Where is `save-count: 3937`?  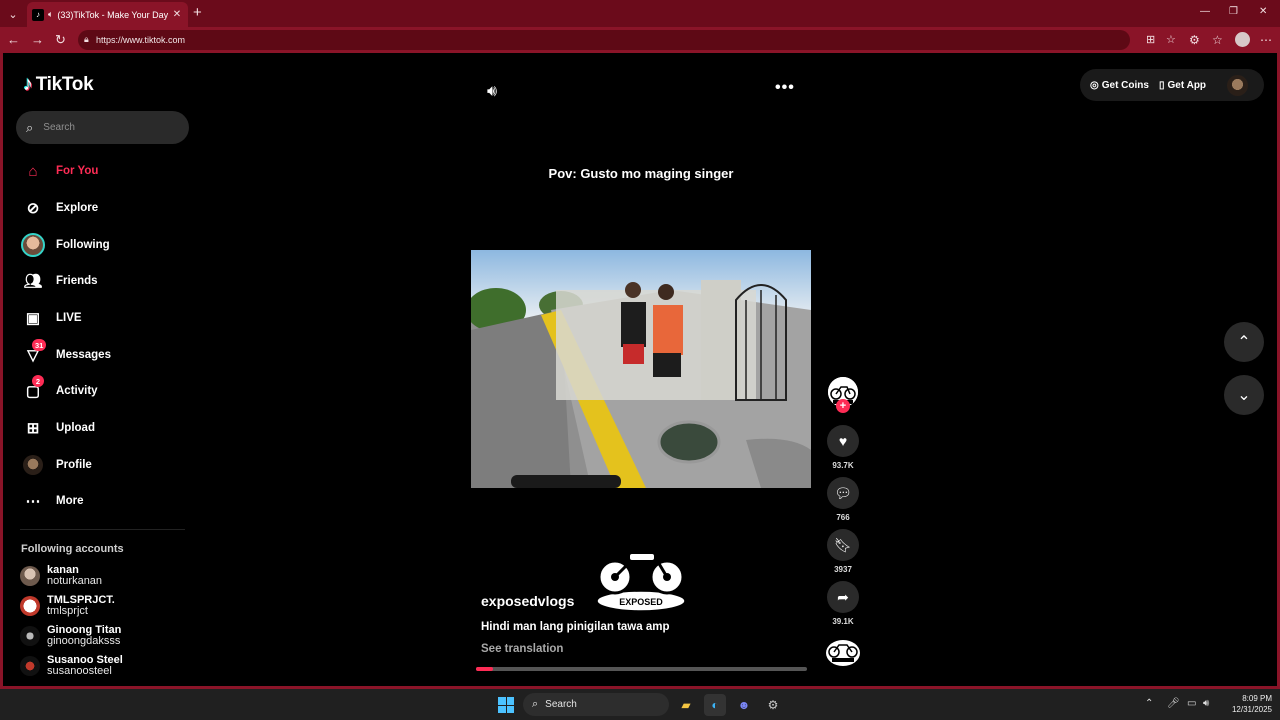
save-count: 3937 is located at coordinates (843, 569).